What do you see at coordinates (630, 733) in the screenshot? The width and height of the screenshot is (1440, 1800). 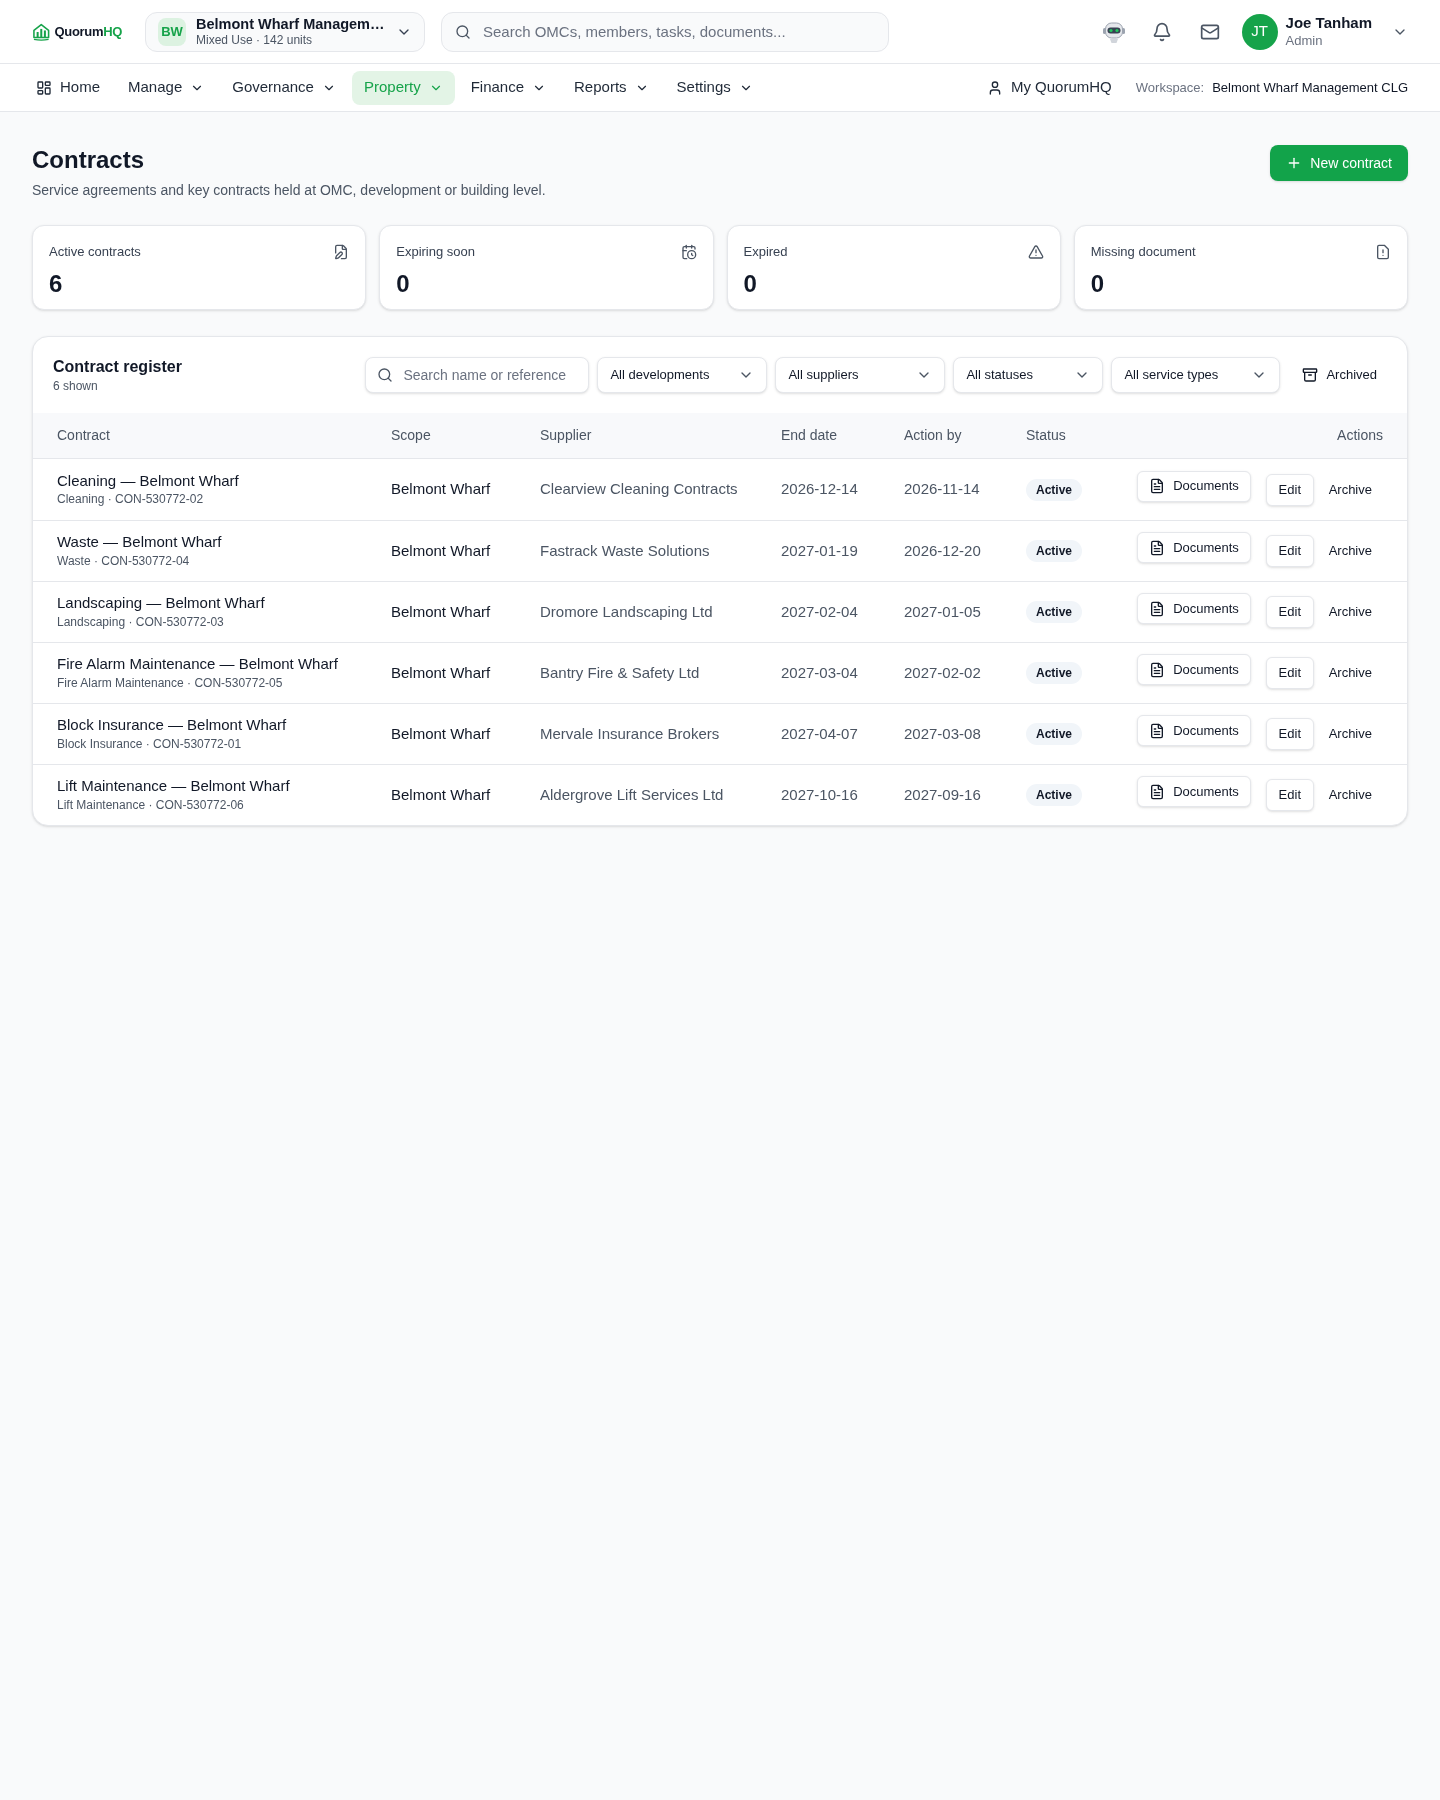 I see `supplier-name: Mervale Insurance Brokers` at bounding box center [630, 733].